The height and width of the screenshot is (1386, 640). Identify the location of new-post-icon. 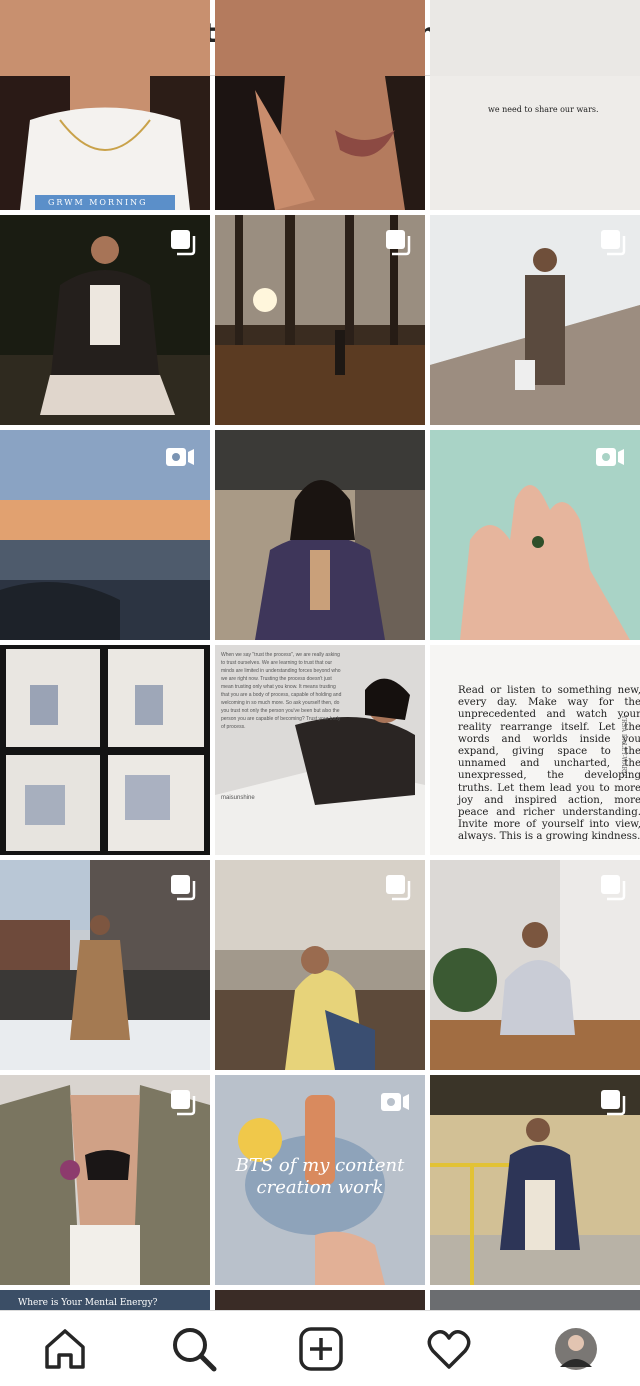
(321, 1349).